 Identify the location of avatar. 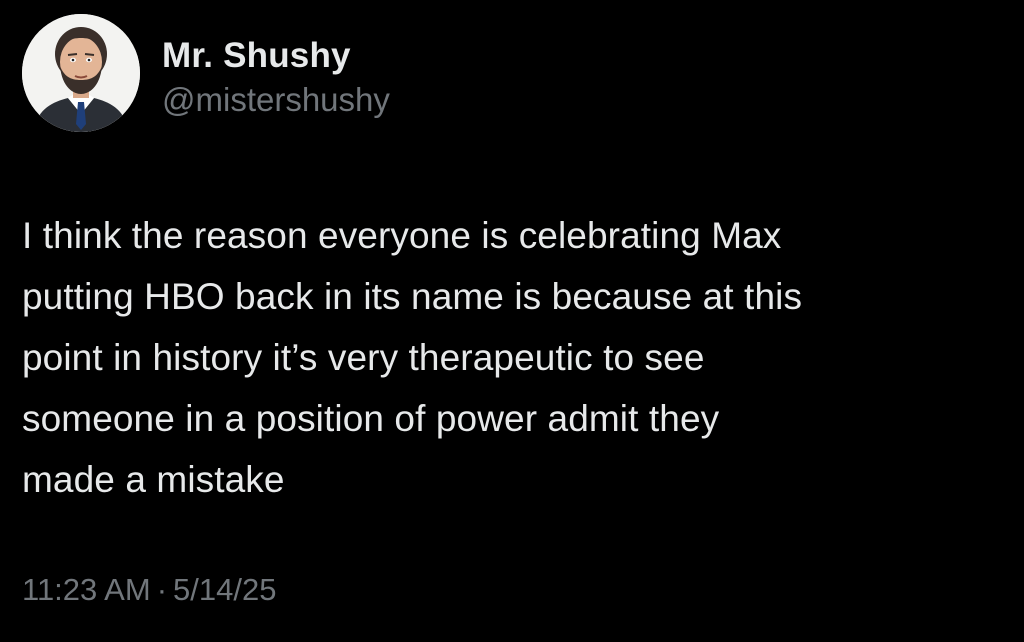
(81, 73).